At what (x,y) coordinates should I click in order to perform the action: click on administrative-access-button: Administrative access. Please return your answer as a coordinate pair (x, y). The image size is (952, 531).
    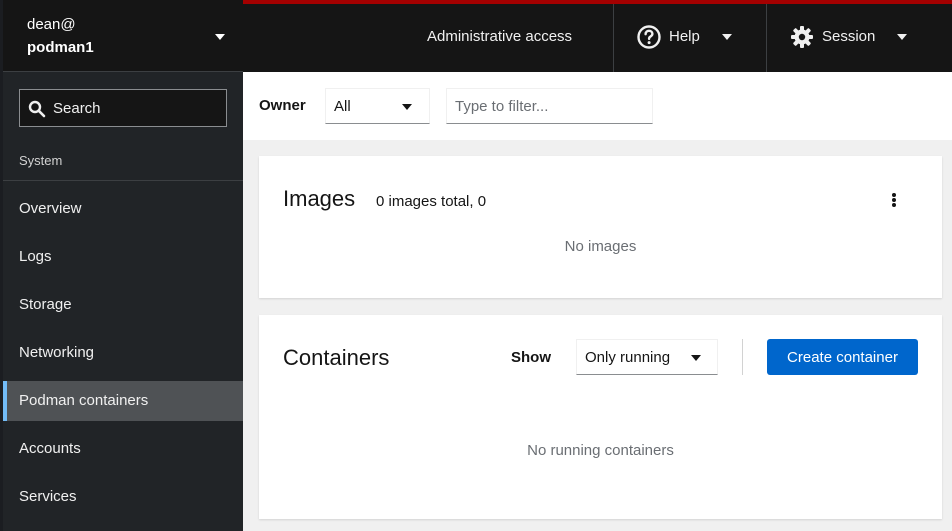
    Looking at the image, I should click on (513, 36).